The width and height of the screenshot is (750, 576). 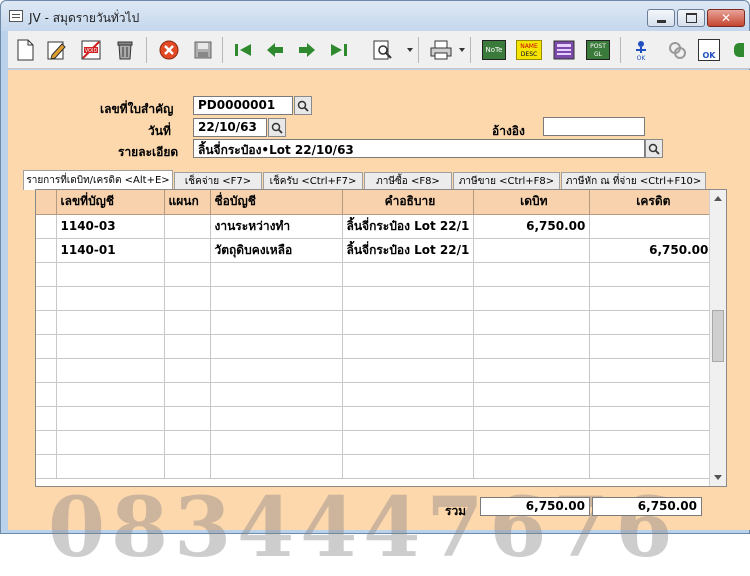 What do you see at coordinates (529, 50) in the screenshot?
I see `name-desc-icon: NAME DESC` at bounding box center [529, 50].